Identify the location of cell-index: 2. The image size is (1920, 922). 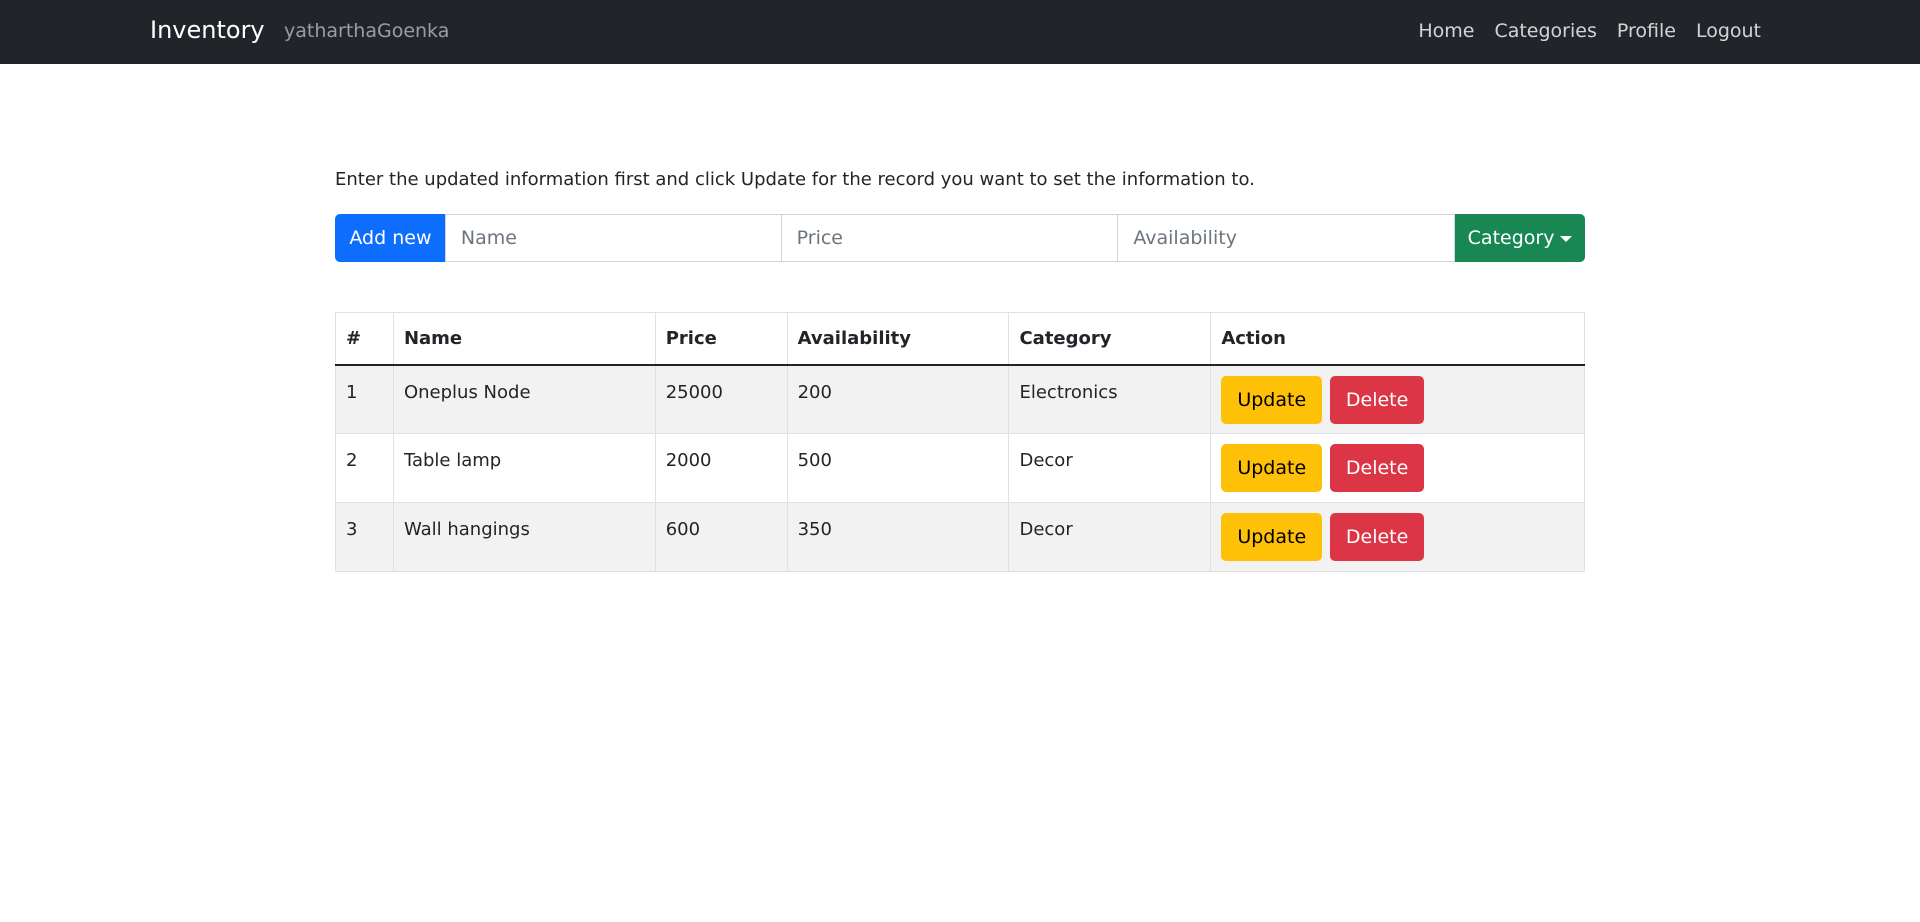
(364, 468).